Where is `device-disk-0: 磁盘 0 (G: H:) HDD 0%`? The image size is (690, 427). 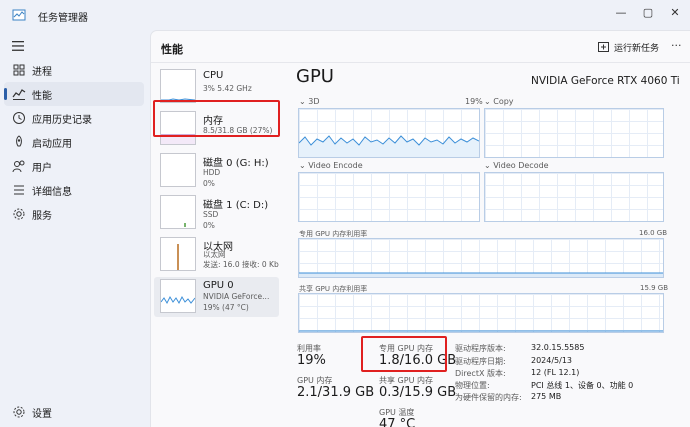 device-disk-0: 磁盘 0 (G: H:) HDD 0% is located at coordinates (216, 171).